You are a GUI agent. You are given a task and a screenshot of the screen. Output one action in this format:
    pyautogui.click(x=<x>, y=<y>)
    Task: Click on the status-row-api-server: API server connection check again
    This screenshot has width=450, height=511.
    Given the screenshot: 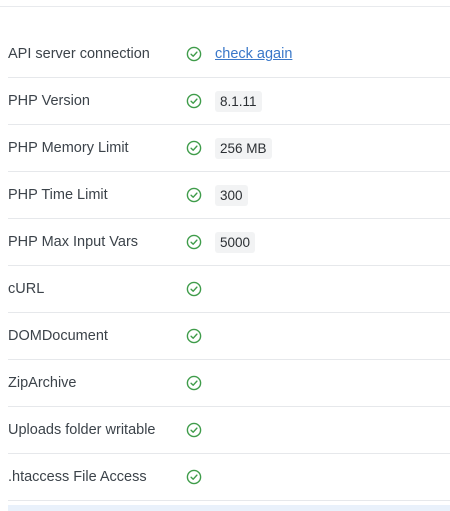 What is the action you would take?
    pyautogui.click(x=229, y=54)
    